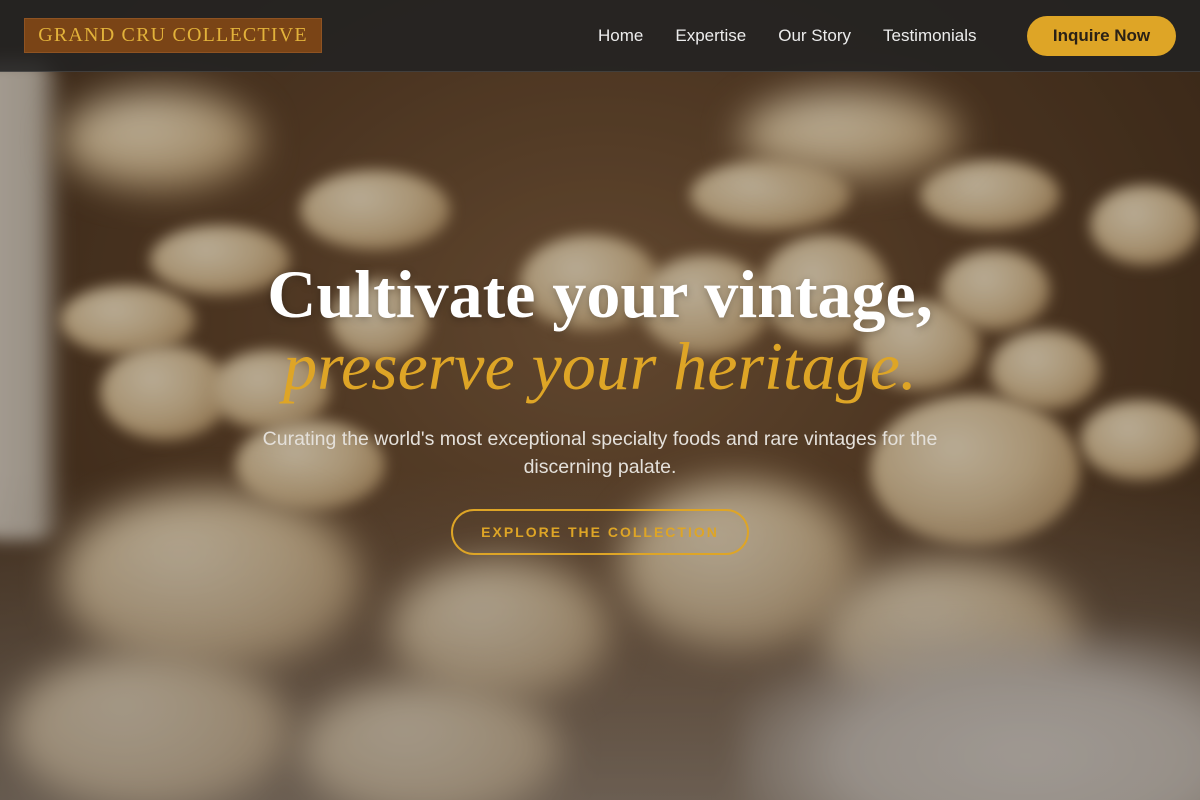  Describe the element at coordinates (600, 366) in the screenshot. I see `hero-headline-accent: preserve your heritage.` at that location.